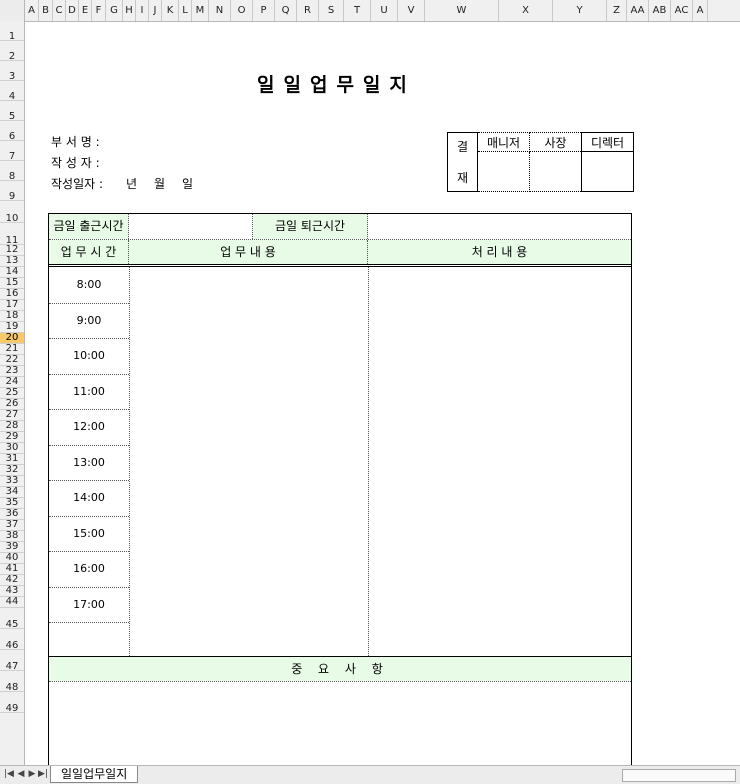 Image resolution: width=740 pixels, height=784 pixels. What do you see at coordinates (89, 427) in the screenshot?
I see `time-slot: 12:00` at bounding box center [89, 427].